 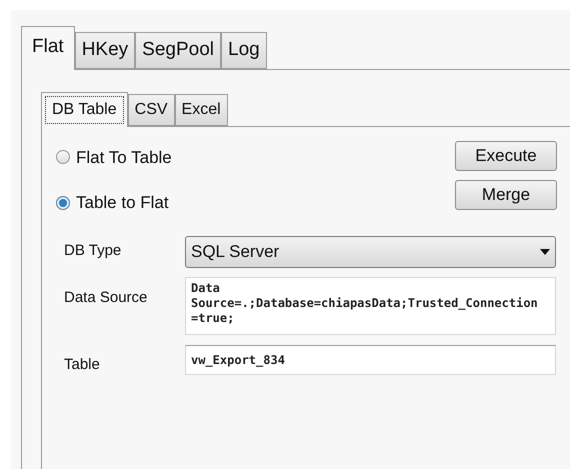 What do you see at coordinates (506, 195) in the screenshot?
I see `action-button: Merge` at bounding box center [506, 195].